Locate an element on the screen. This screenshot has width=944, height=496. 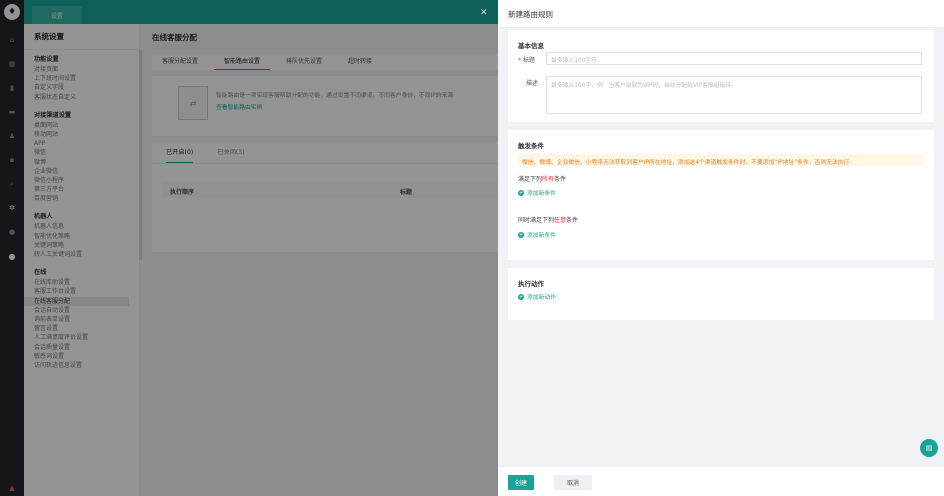
title-input: 最多输入100字符 is located at coordinates (734, 58).